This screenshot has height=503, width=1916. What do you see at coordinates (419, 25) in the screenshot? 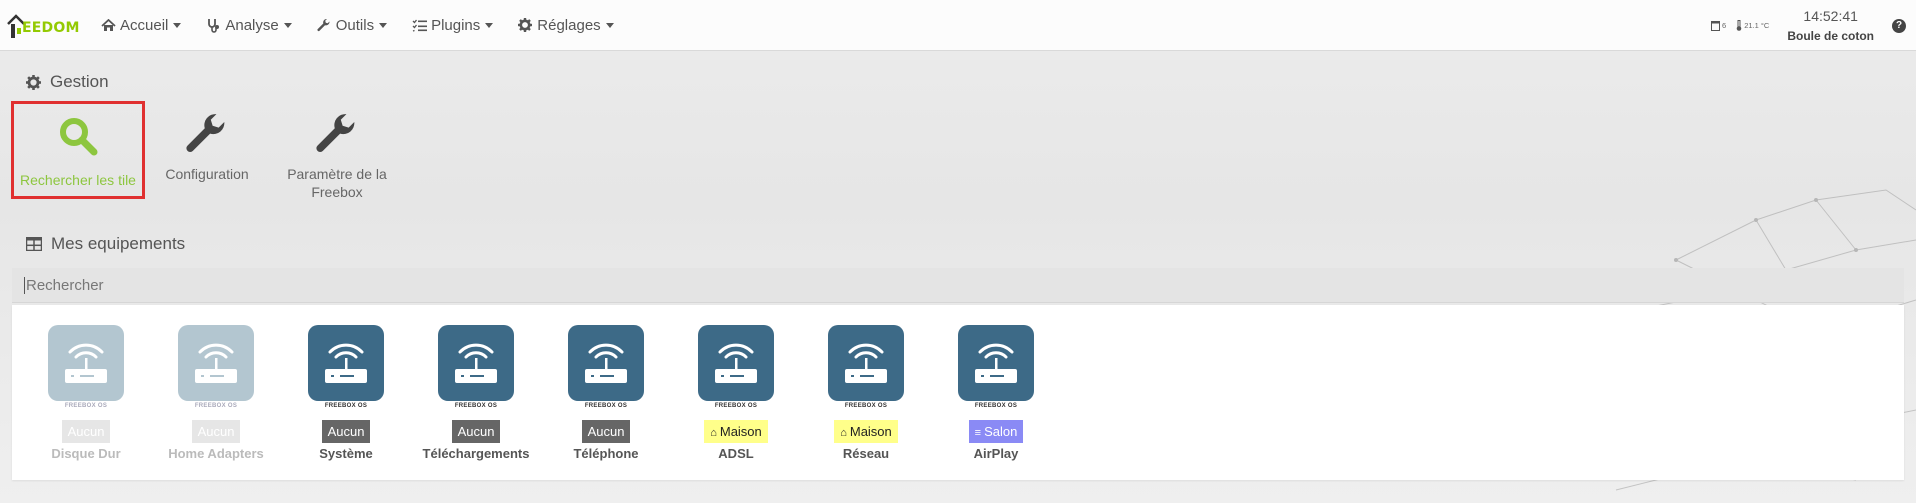
I see `tasks-icon` at bounding box center [419, 25].